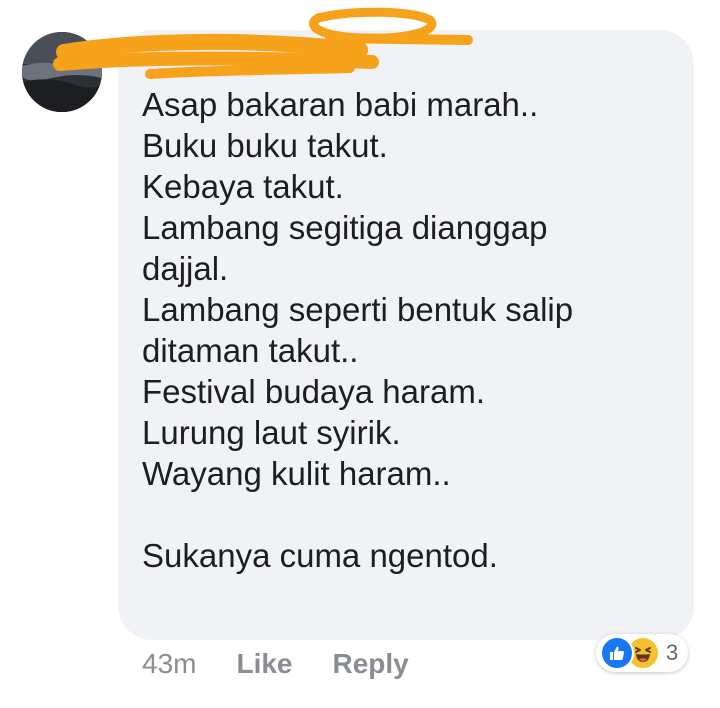 Image resolution: width=720 pixels, height=708 pixels. Describe the element at coordinates (642, 653) in the screenshot. I see `reactions-summary: 3` at that location.